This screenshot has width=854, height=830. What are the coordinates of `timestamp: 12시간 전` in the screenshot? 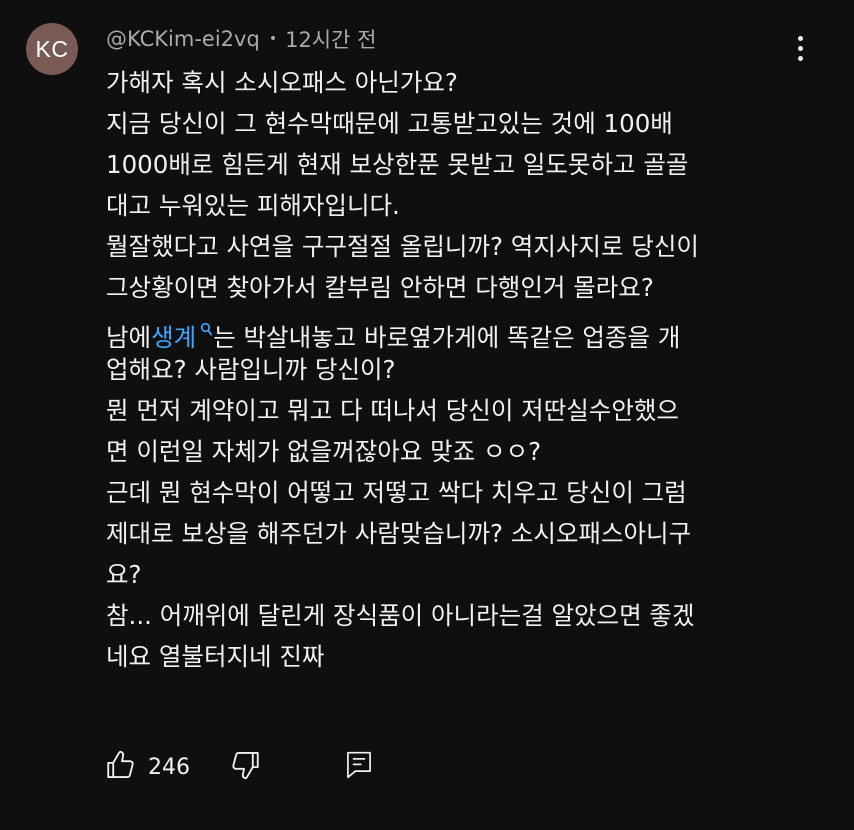 It's located at (330, 39).